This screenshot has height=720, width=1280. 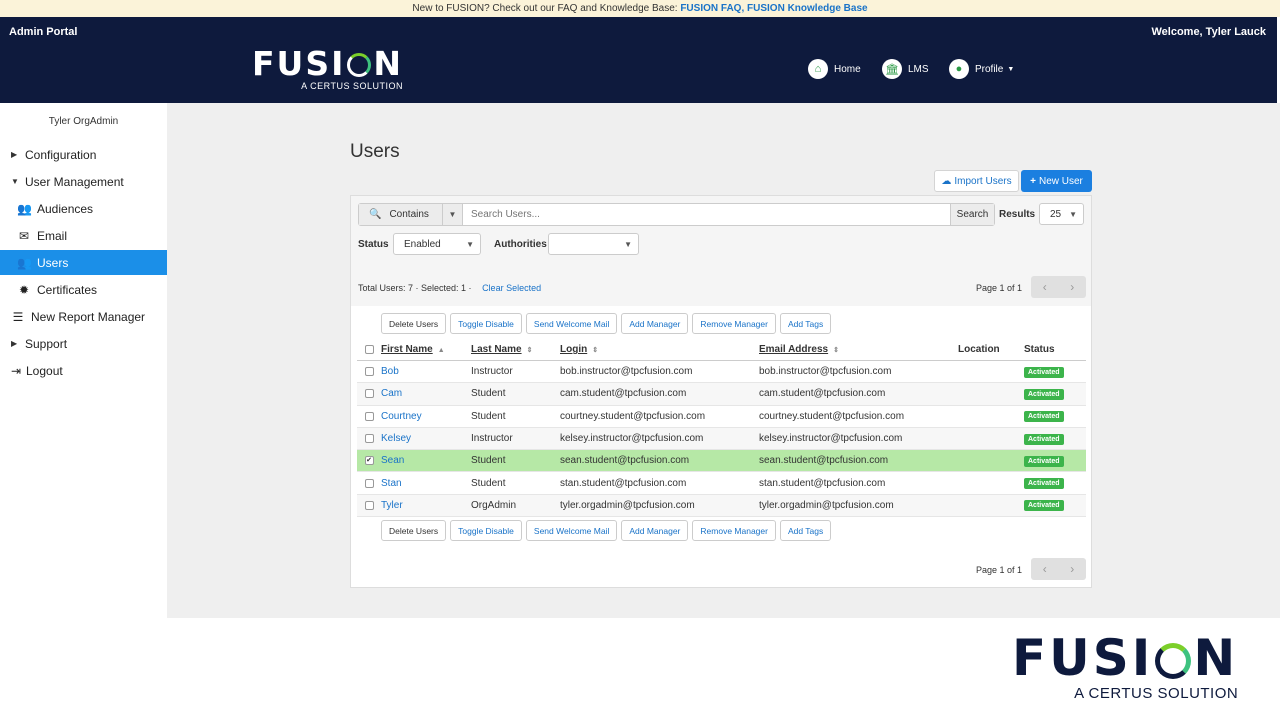 What do you see at coordinates (426, 349) in the screenshot?
I see `column-first-name: First Name ▲` at bounding box center [426, 349].